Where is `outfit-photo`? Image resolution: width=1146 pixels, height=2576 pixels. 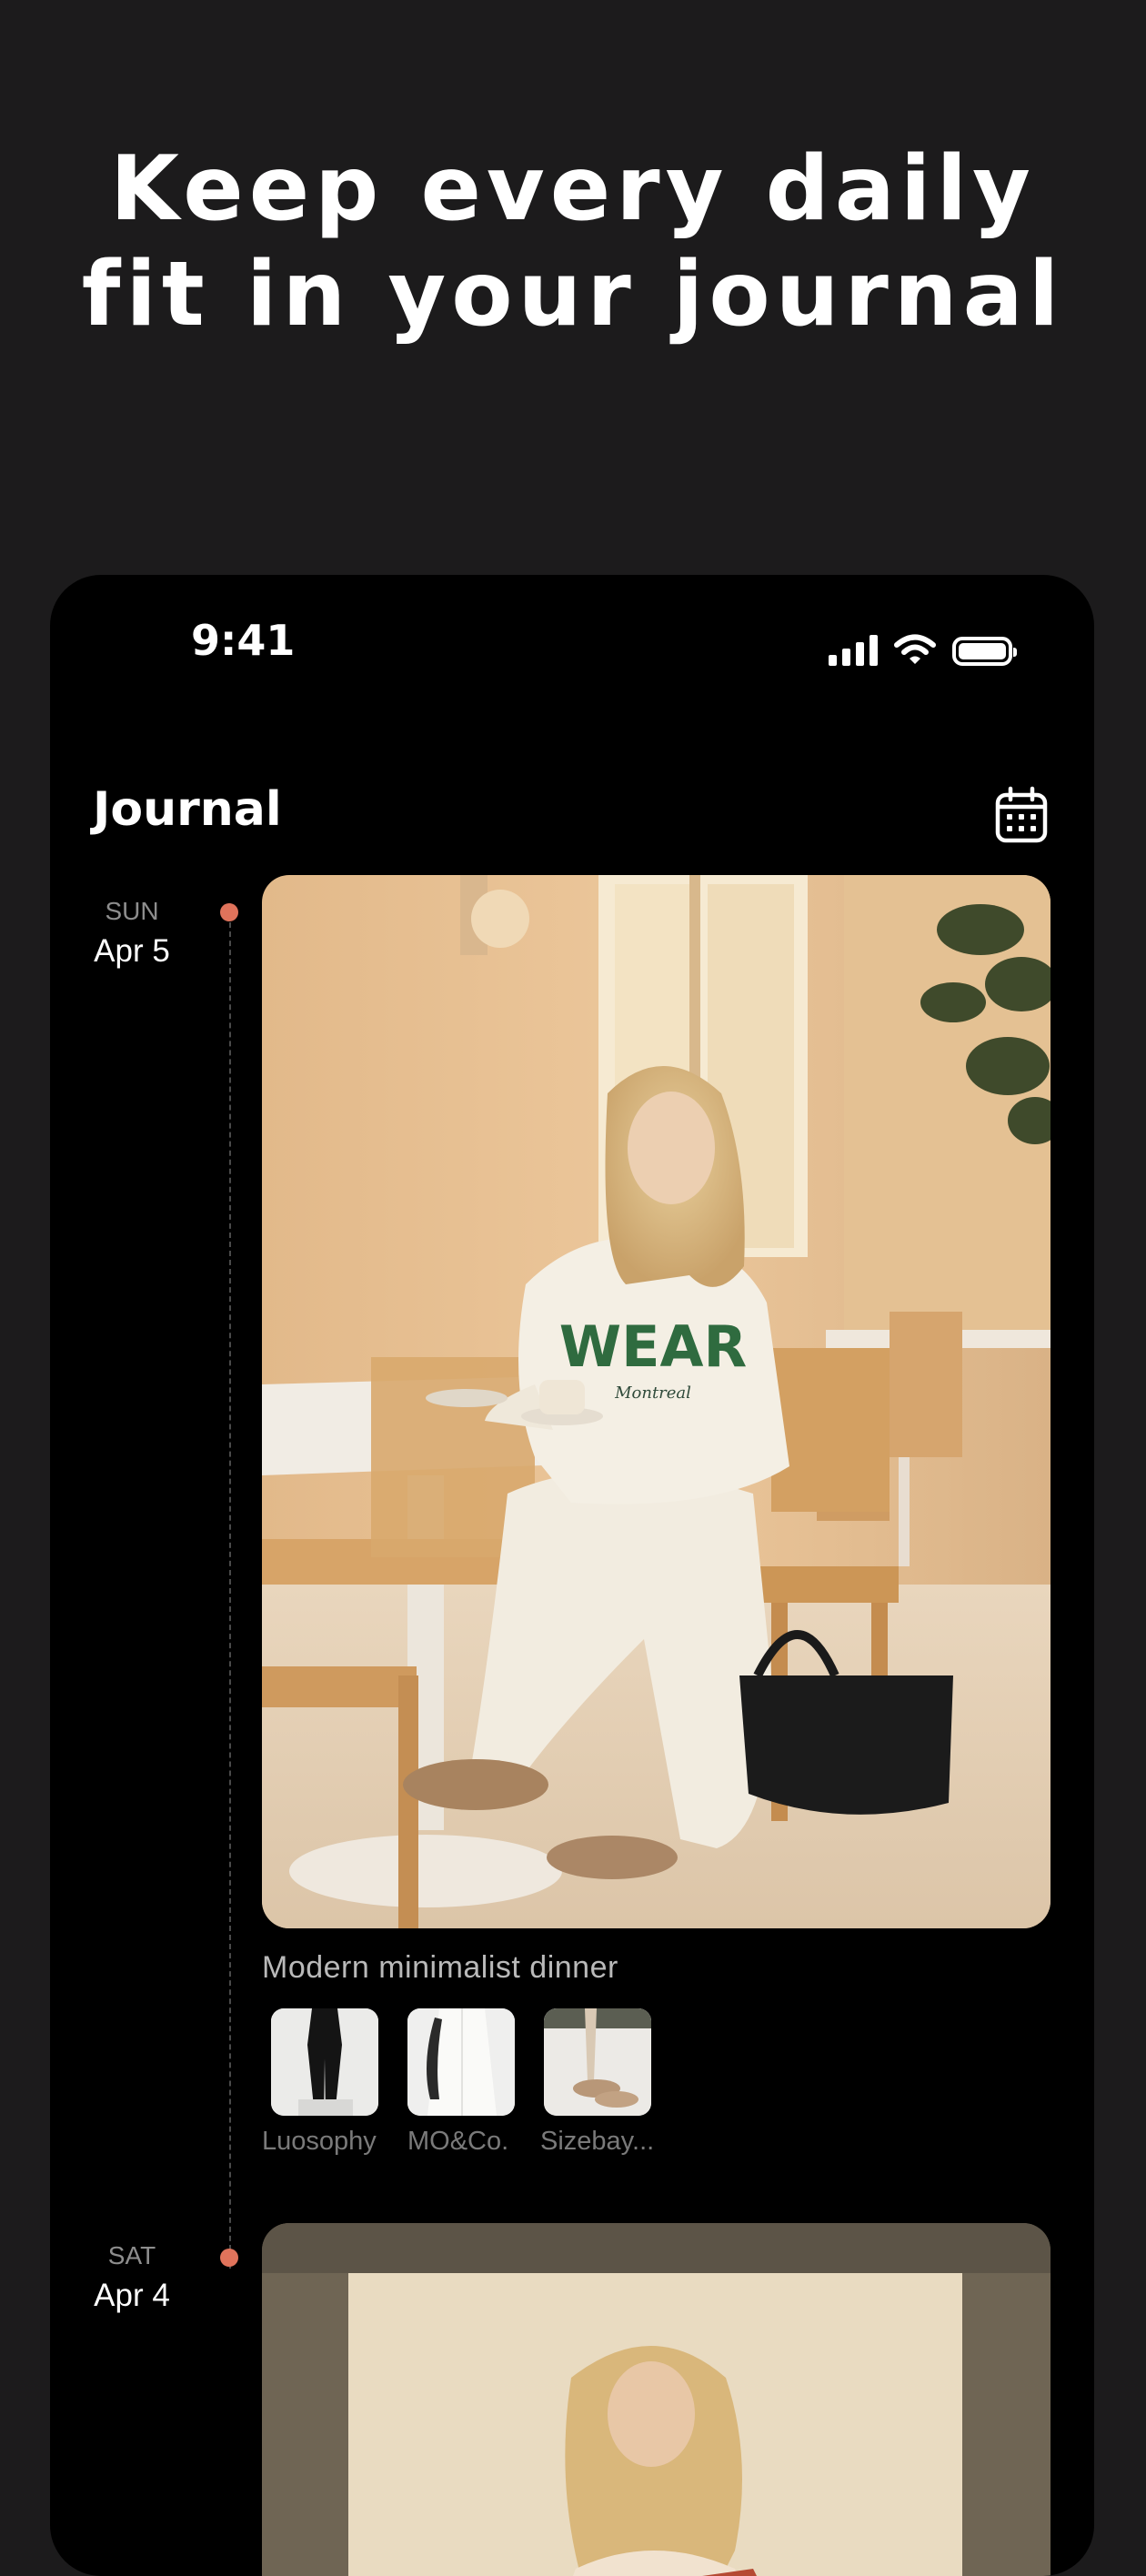
outfit-photo is located at coordinates (656, 2399).